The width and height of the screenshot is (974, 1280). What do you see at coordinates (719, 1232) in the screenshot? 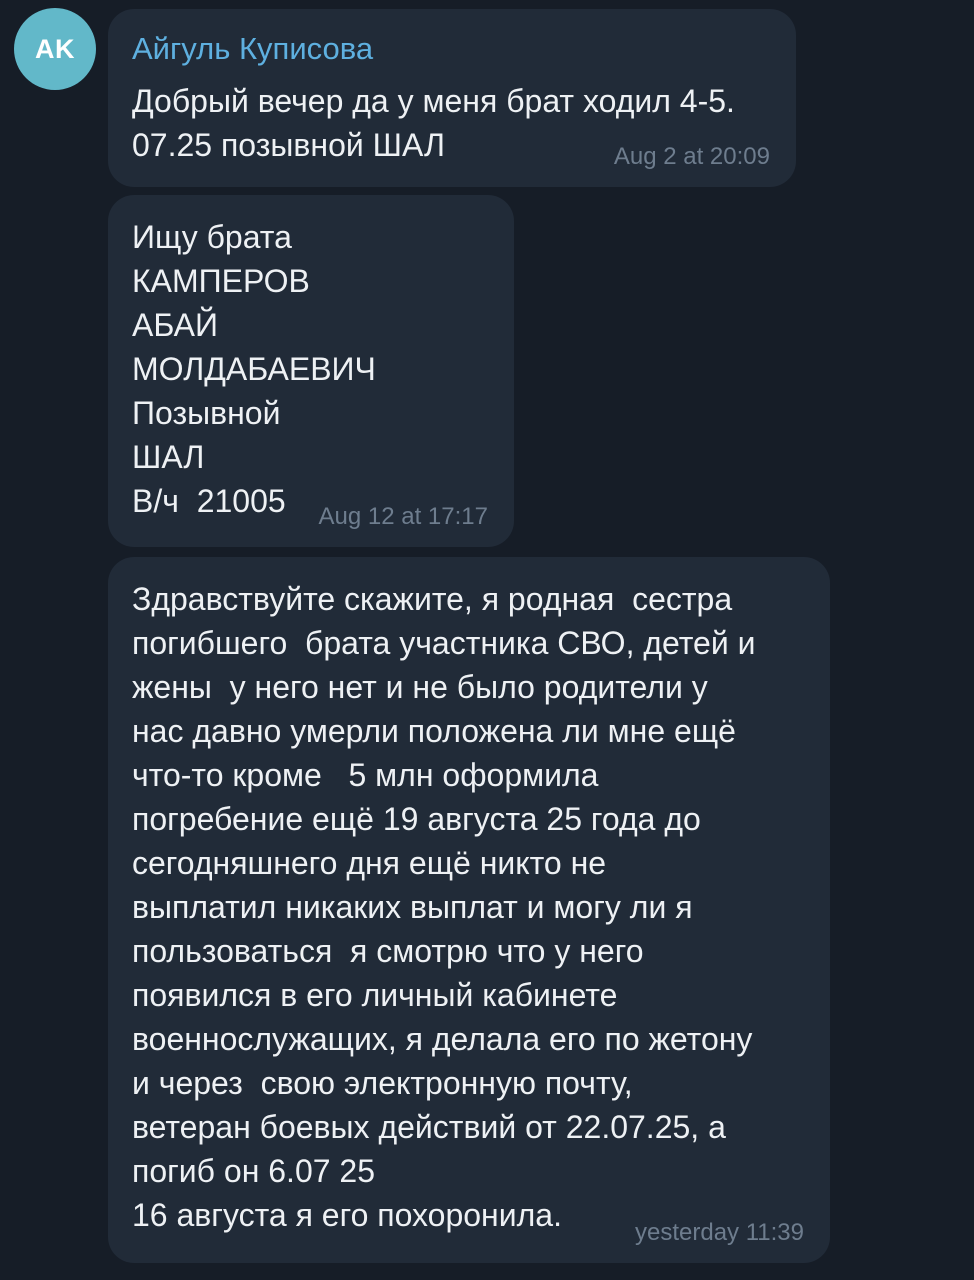
I see `message-timestamp: yesterday 11:39` at bounding box center [719, 1232].